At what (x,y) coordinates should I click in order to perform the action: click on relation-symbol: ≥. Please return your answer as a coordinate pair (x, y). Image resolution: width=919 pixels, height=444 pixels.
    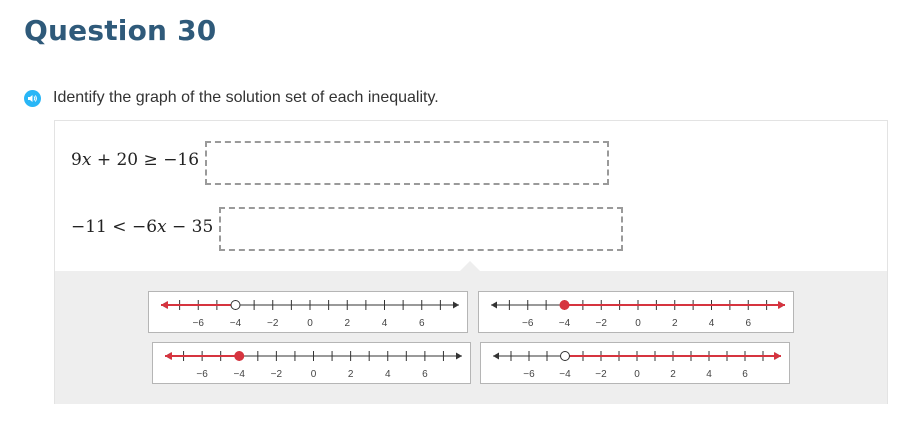
    Looking at the image, I should click on (150, 160).